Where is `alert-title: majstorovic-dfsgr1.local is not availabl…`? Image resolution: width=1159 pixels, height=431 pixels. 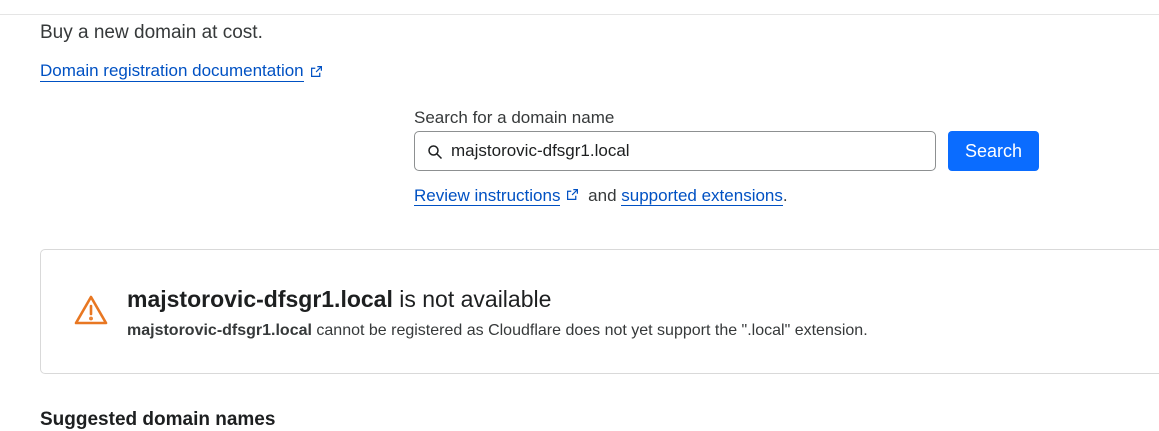 alert-title: majstorovic-dfsgr1.local is not availabl… is located at coordinates (339, 299).